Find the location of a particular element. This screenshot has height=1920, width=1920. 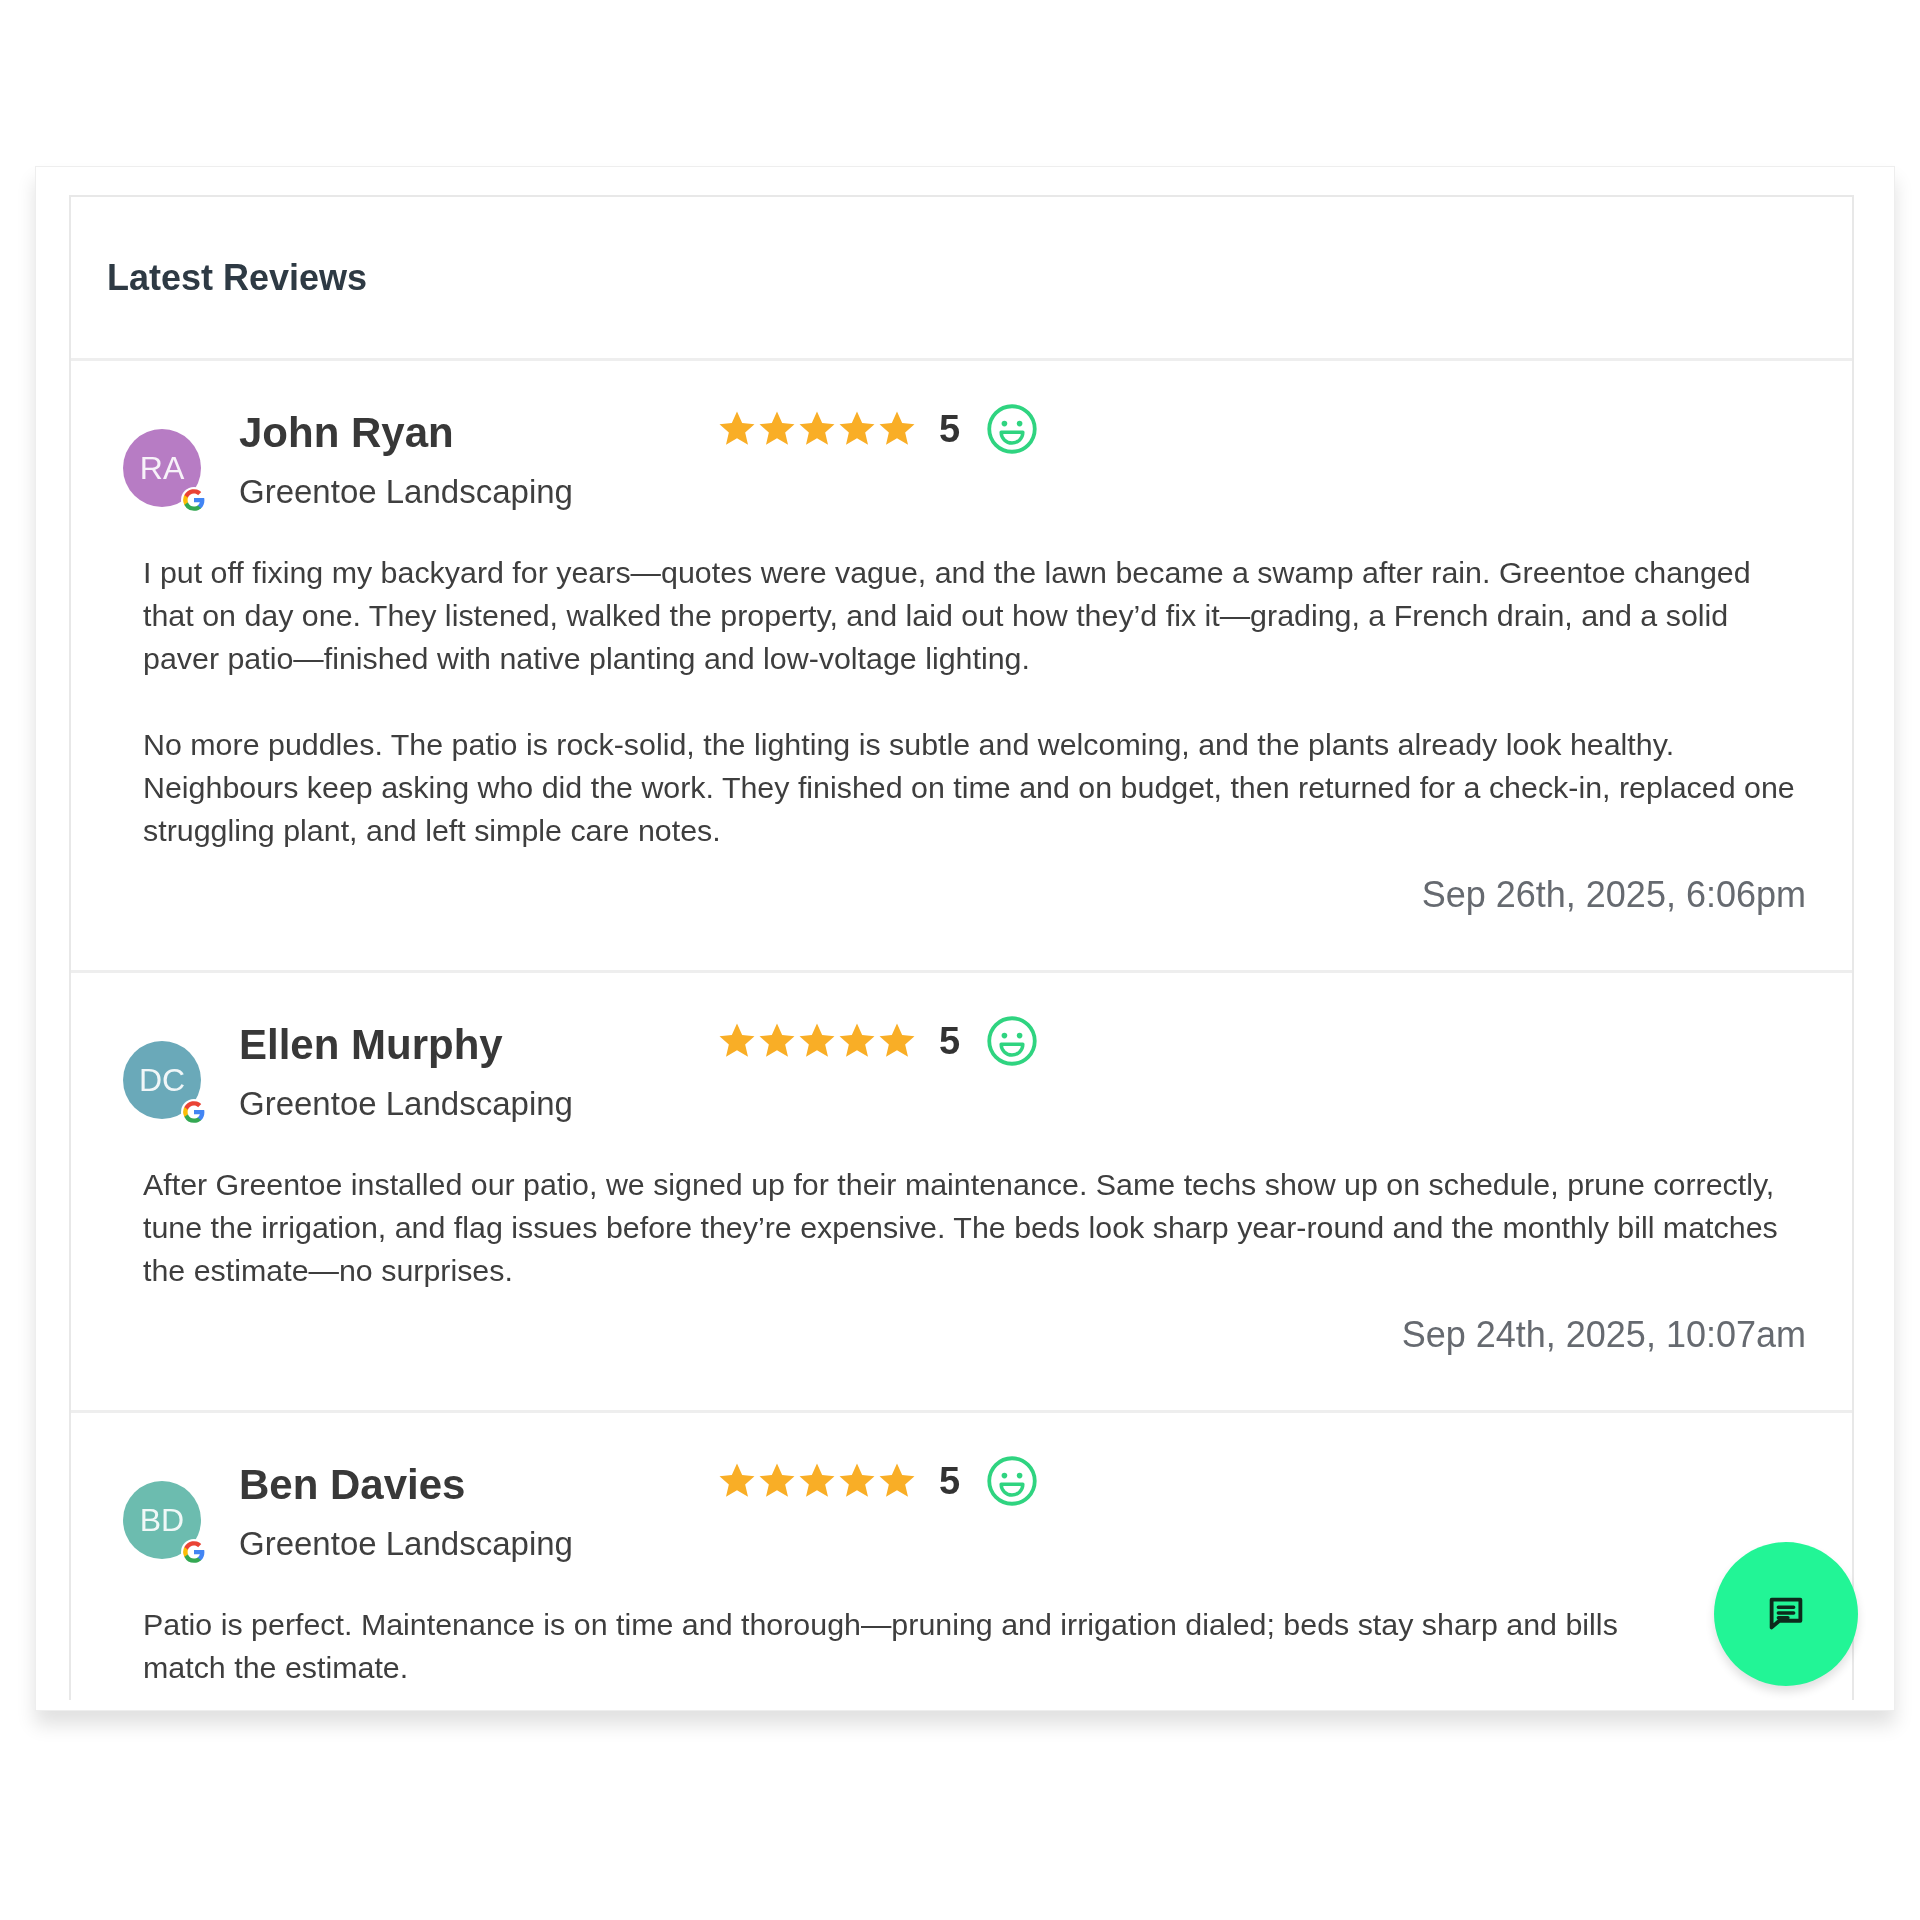

reviewer-name: John Ryan is located at coordinates (347, 433).